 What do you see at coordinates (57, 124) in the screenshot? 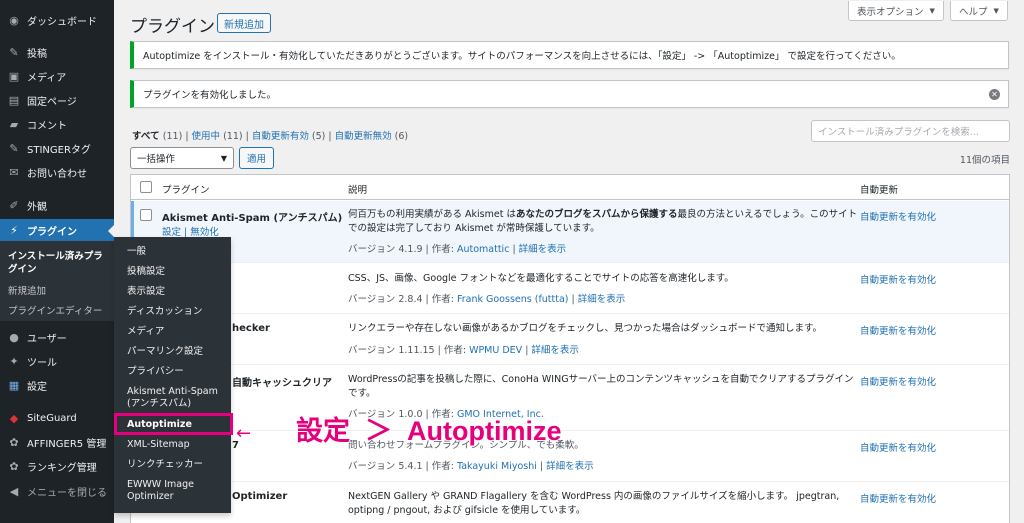
I see `menu-comments: ▰ コメント` at bounding box center [57, 124].